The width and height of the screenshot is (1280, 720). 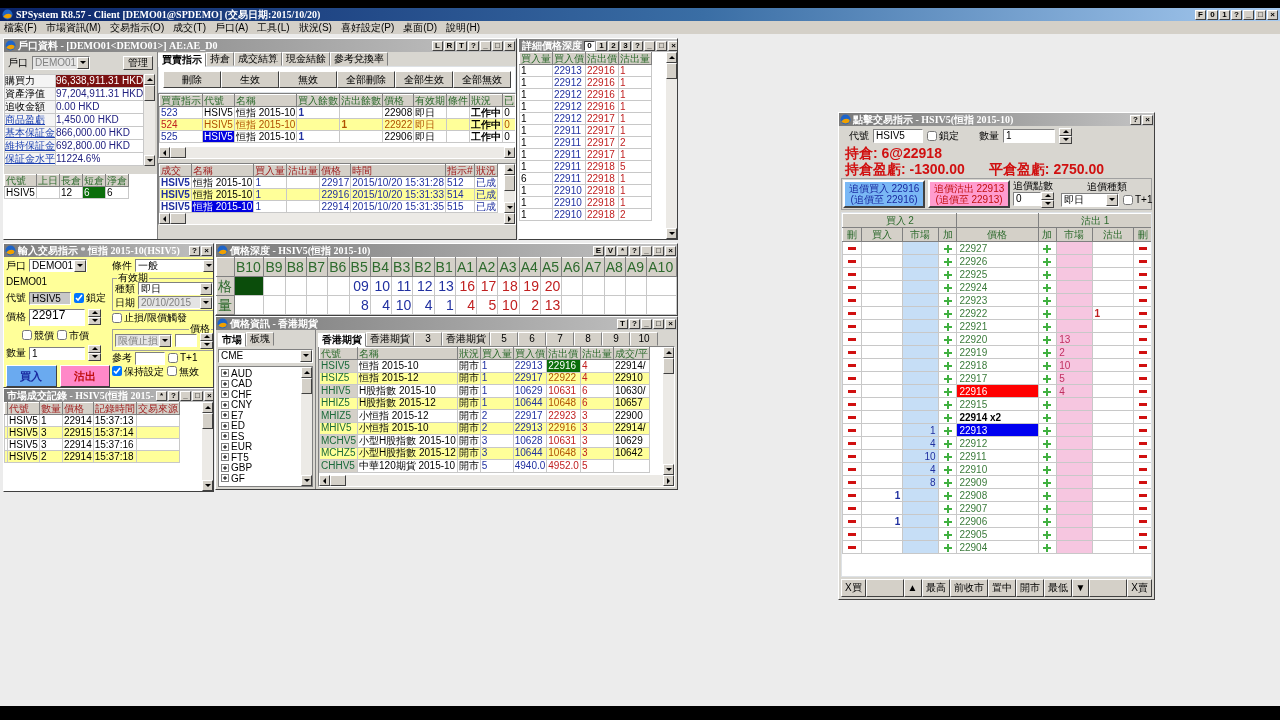 I want to click on input-field: 22917, so click(x=57, y=317).